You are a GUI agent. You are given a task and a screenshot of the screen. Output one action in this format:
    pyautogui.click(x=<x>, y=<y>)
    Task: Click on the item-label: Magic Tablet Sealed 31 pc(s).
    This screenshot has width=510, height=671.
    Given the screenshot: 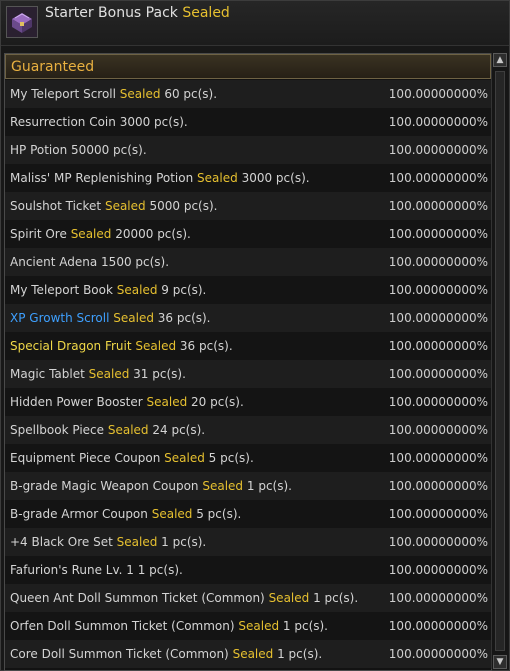 What is the action you would take?
    pyautogui.click(x=98, y=374)
    